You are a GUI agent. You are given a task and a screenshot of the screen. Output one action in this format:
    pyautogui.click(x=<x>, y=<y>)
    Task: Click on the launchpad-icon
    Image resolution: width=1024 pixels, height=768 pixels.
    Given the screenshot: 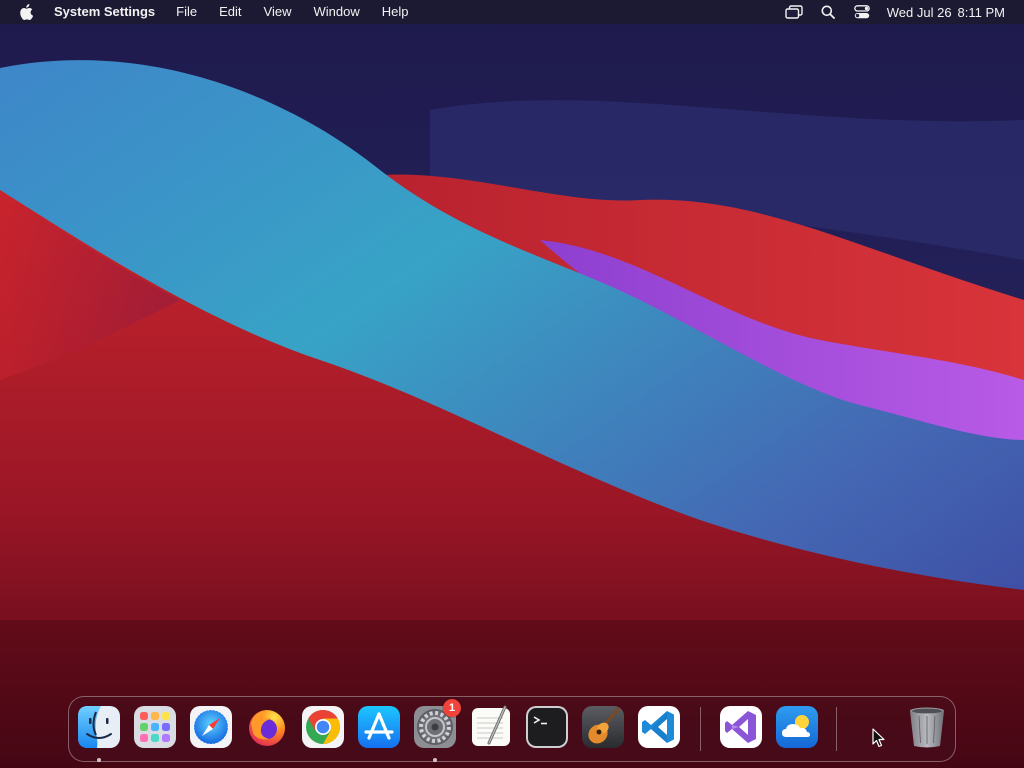 What is the action you would take?
    pyautogui.click(x=155, y=727)
    